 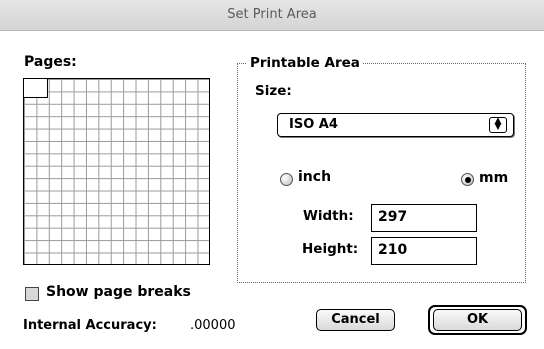 What do you see at coordinates (477, 320) in the screenshot?
I see `ok-button: OK` at bounding box center [477, 320].